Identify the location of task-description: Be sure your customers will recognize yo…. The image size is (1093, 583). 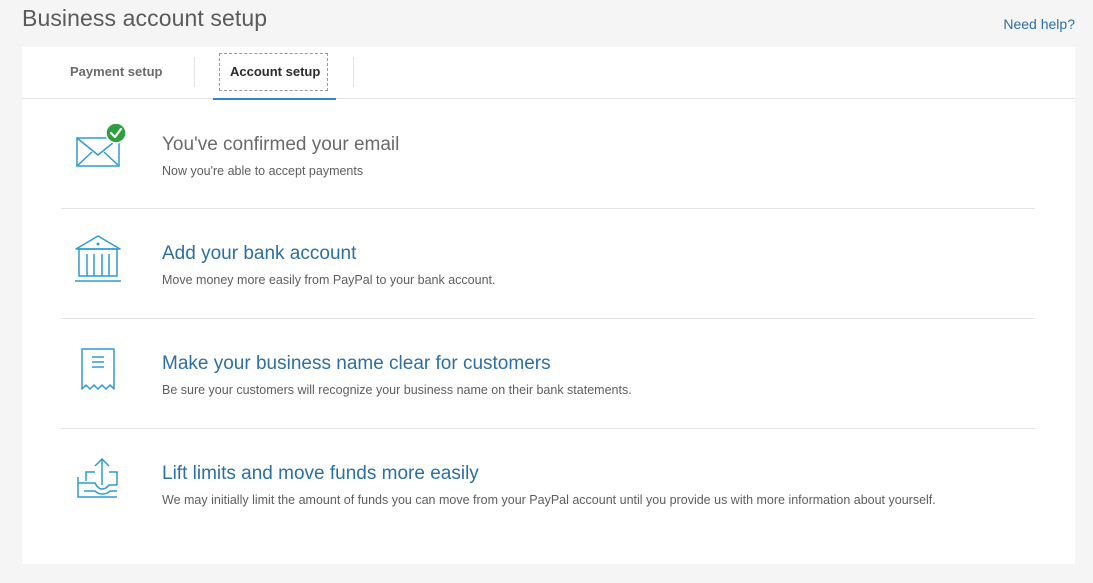
(397, 390).